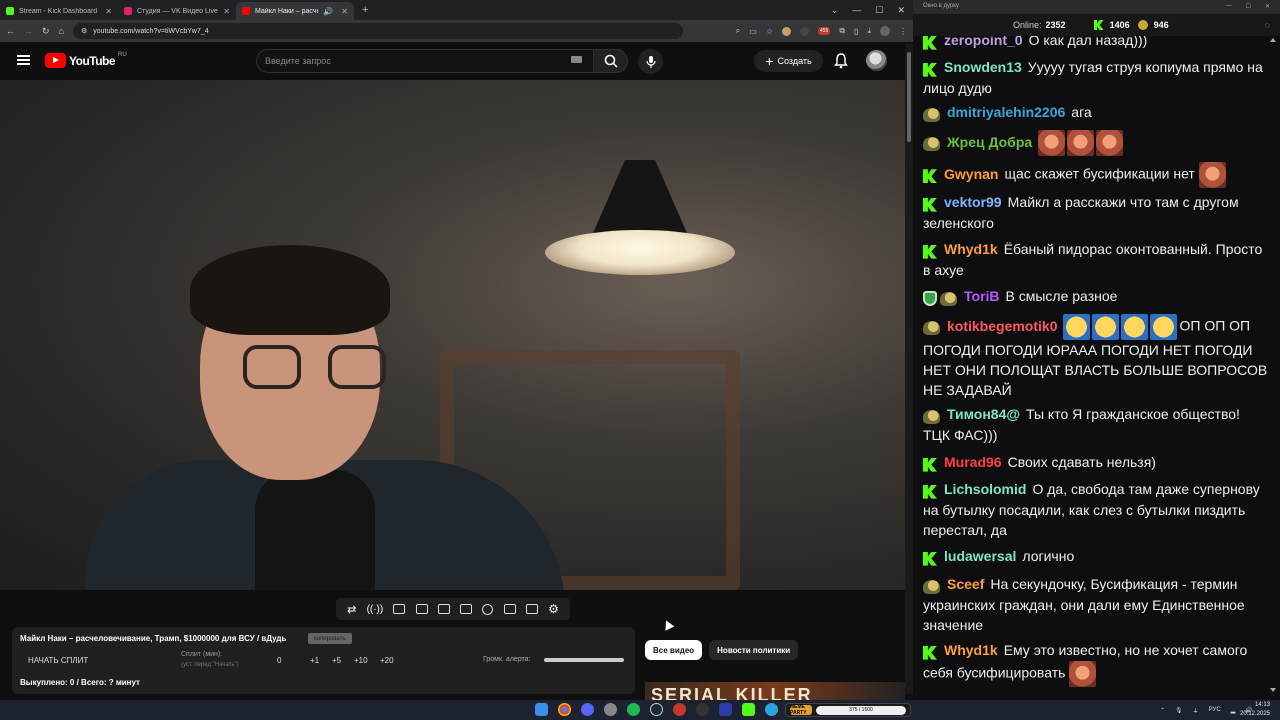  Describe the element at coordinates (61, 31) in the screenshot. I see `home-icon: ⌂` at that location.